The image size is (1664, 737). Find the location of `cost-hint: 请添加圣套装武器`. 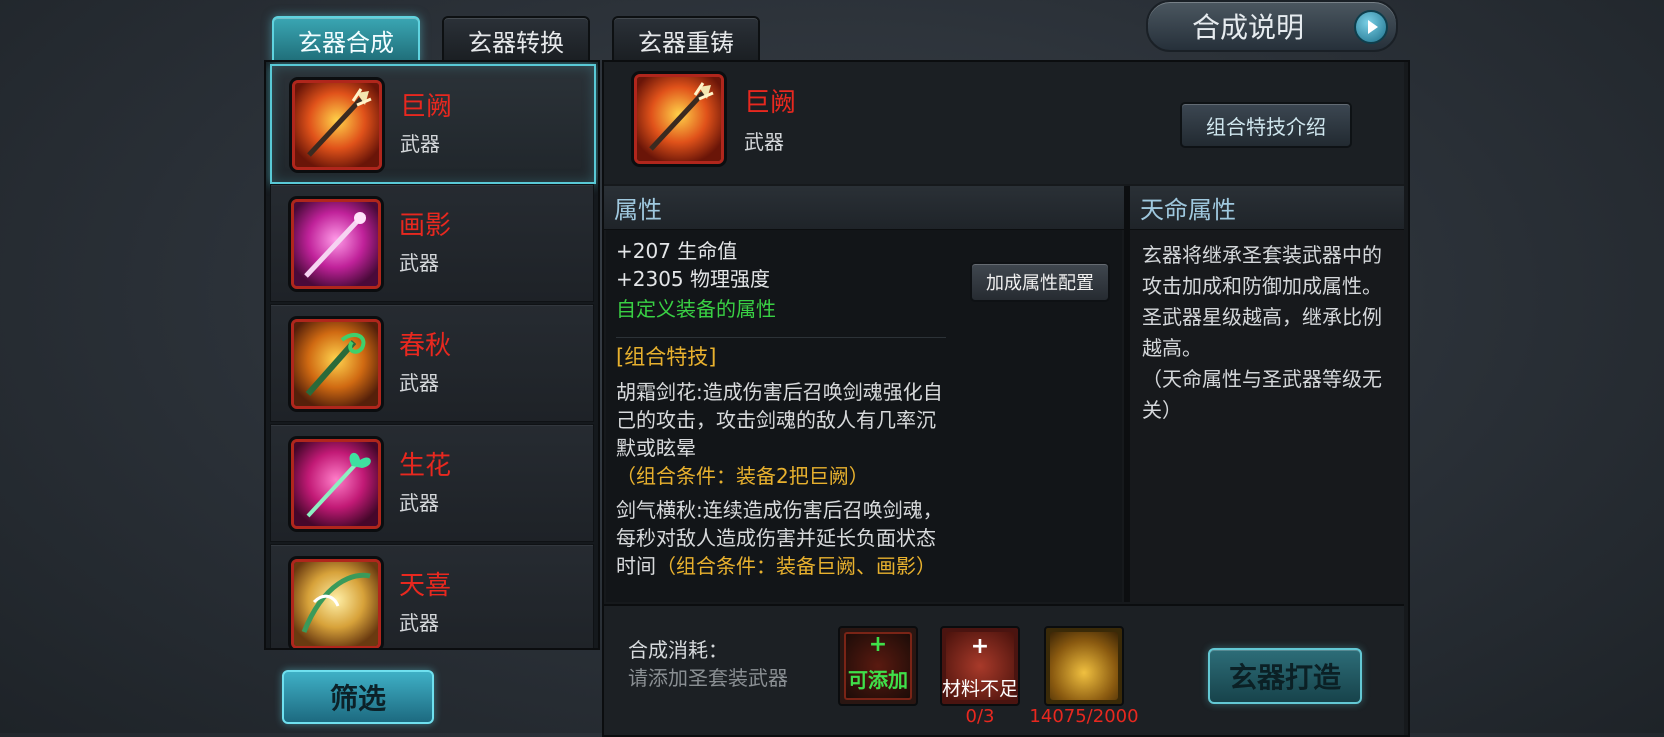

cost-hint: 请添加圣套装武器 is located at coordinates (708, 678).